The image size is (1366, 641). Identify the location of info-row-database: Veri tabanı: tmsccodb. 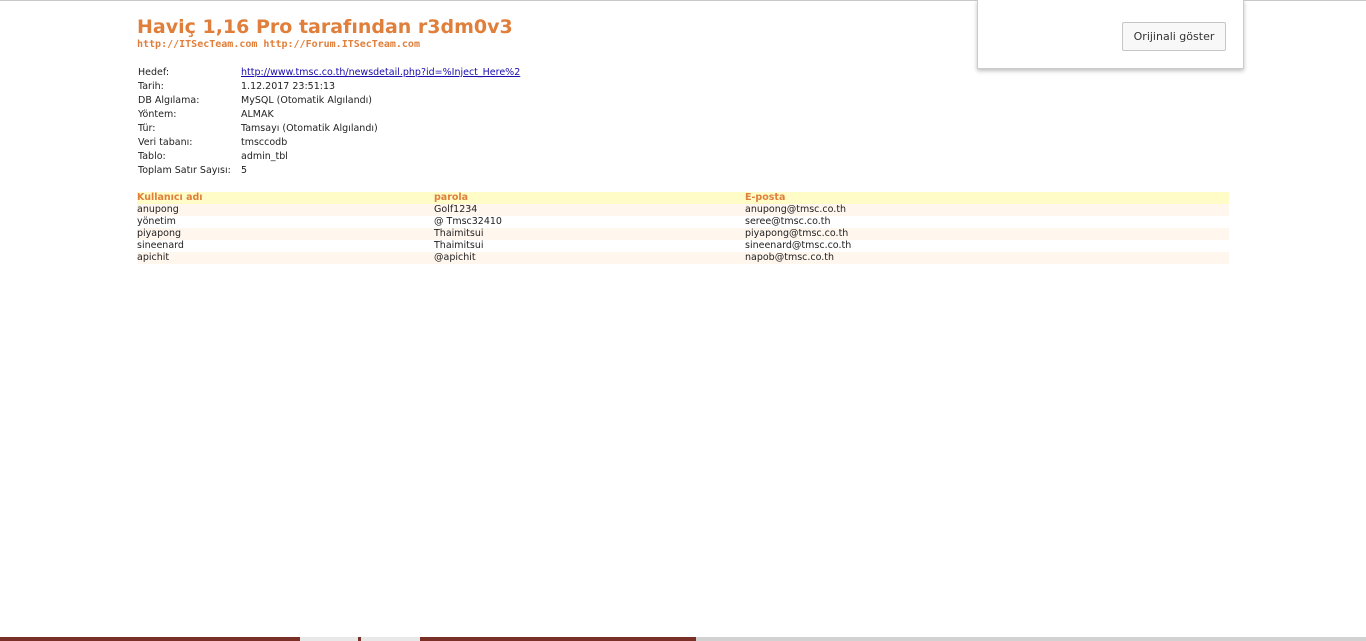
(329, 143).